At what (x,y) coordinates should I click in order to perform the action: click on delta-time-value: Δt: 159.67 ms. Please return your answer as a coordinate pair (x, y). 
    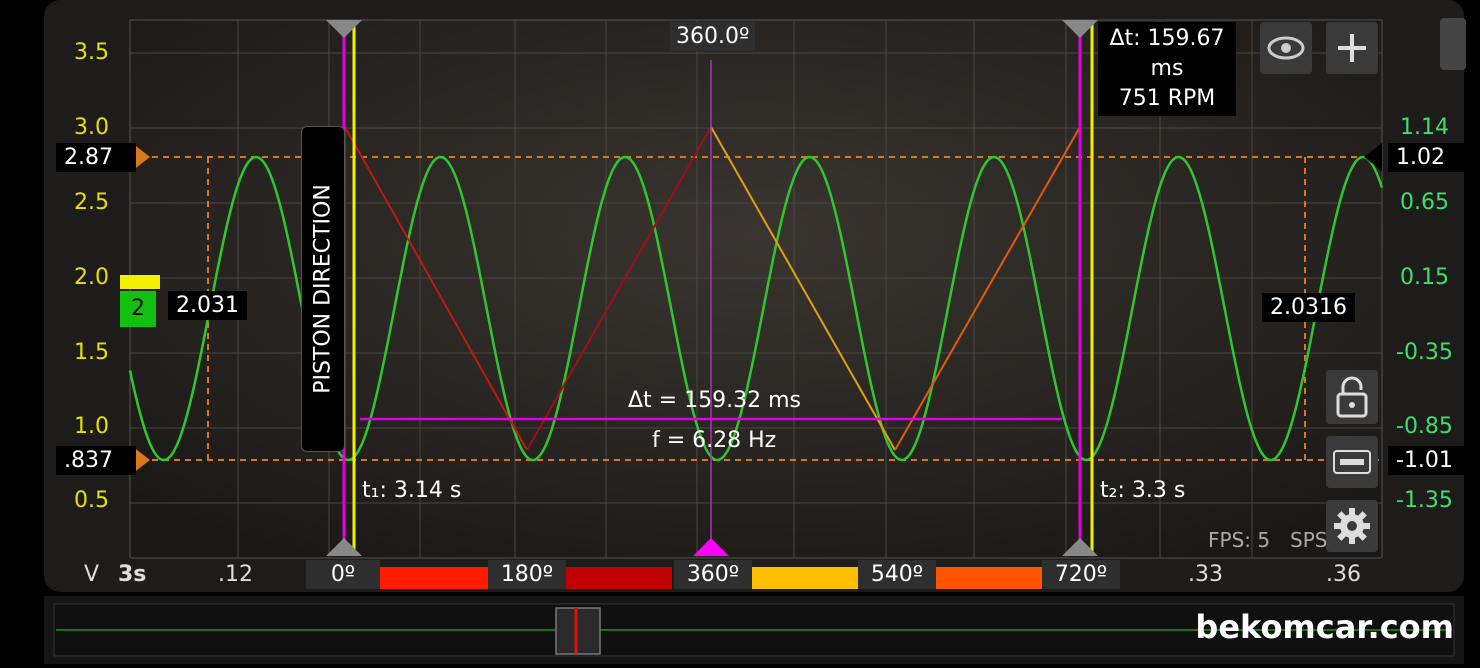
    Looking at the image, I should click on (1167, 53).